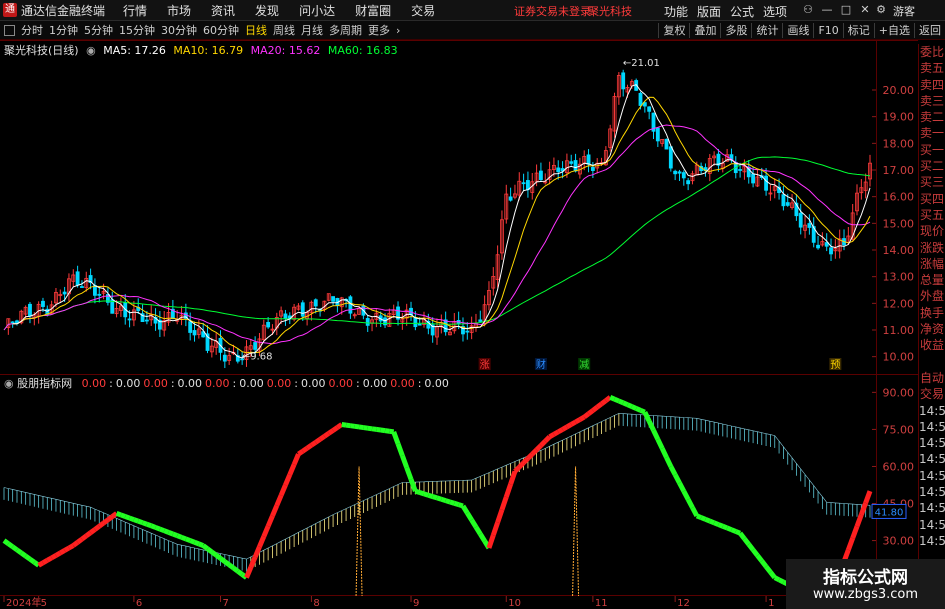 This screenshot has height=609, width=945. What do you see at coordinates (932, 215) in the screenshot?
I see `sidebar-item: 买五` at bounding box center [932, 215].